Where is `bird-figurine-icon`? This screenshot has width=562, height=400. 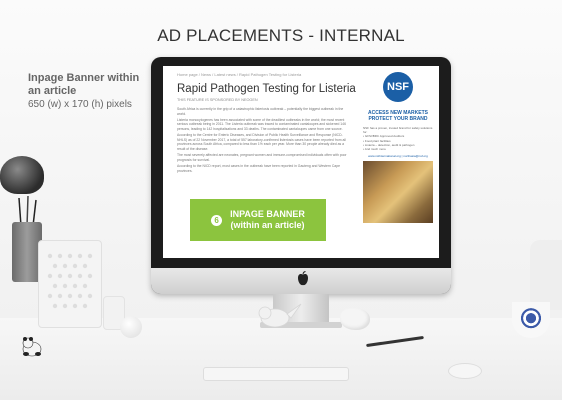
bird-figurine-icon is located at coordinates (280, 315).